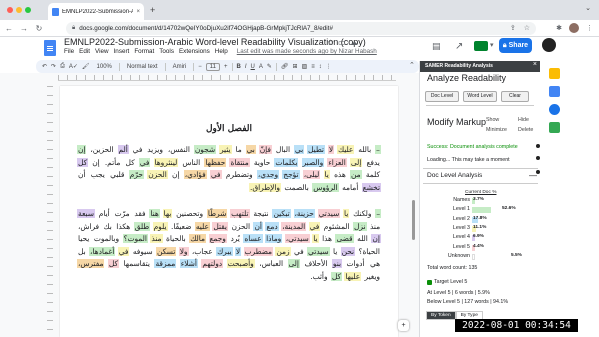 The height and width of the screenshot is (337, 599). What do you see at coordinates (86, 66) in the screenshot?
I see `paint-format-icon: 🖌︎` at bounding box center [86, 66].